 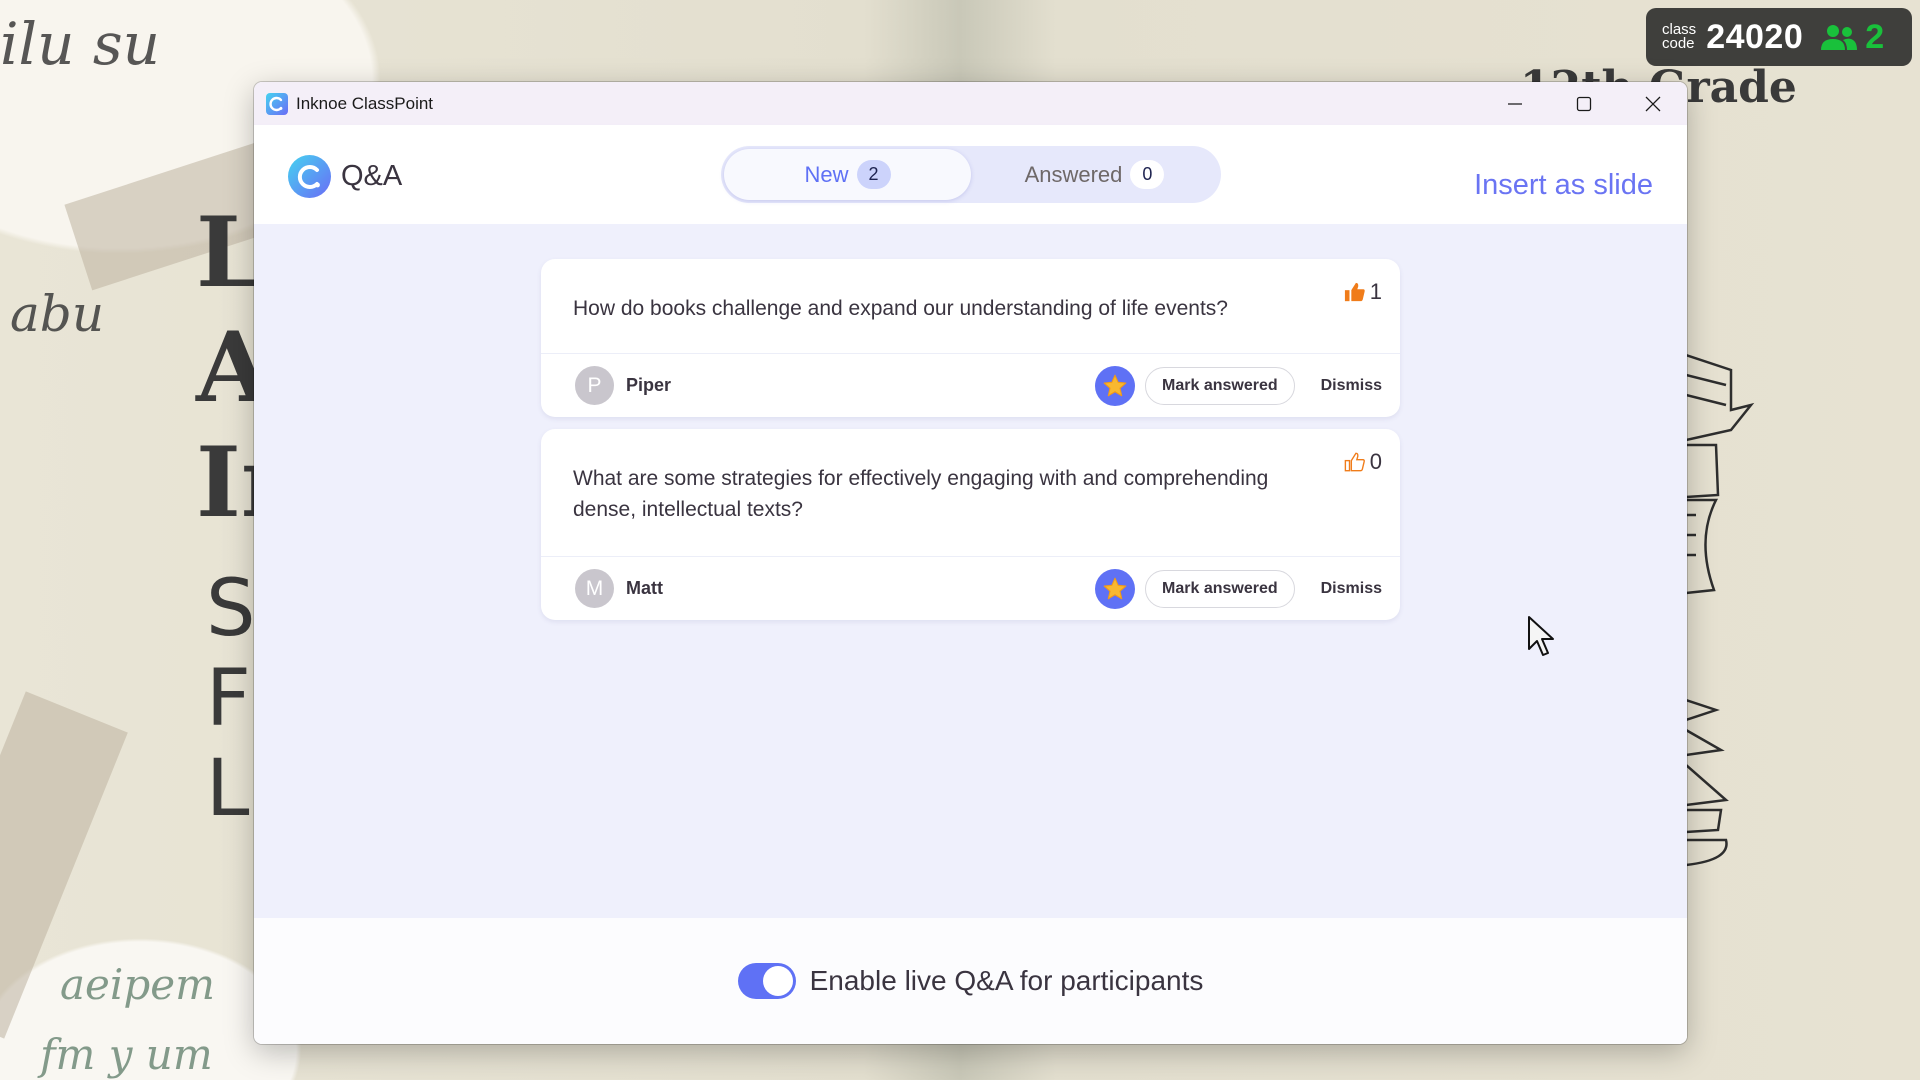 I want to click on class-code-value: 24020, so click(x=1755, y=36).